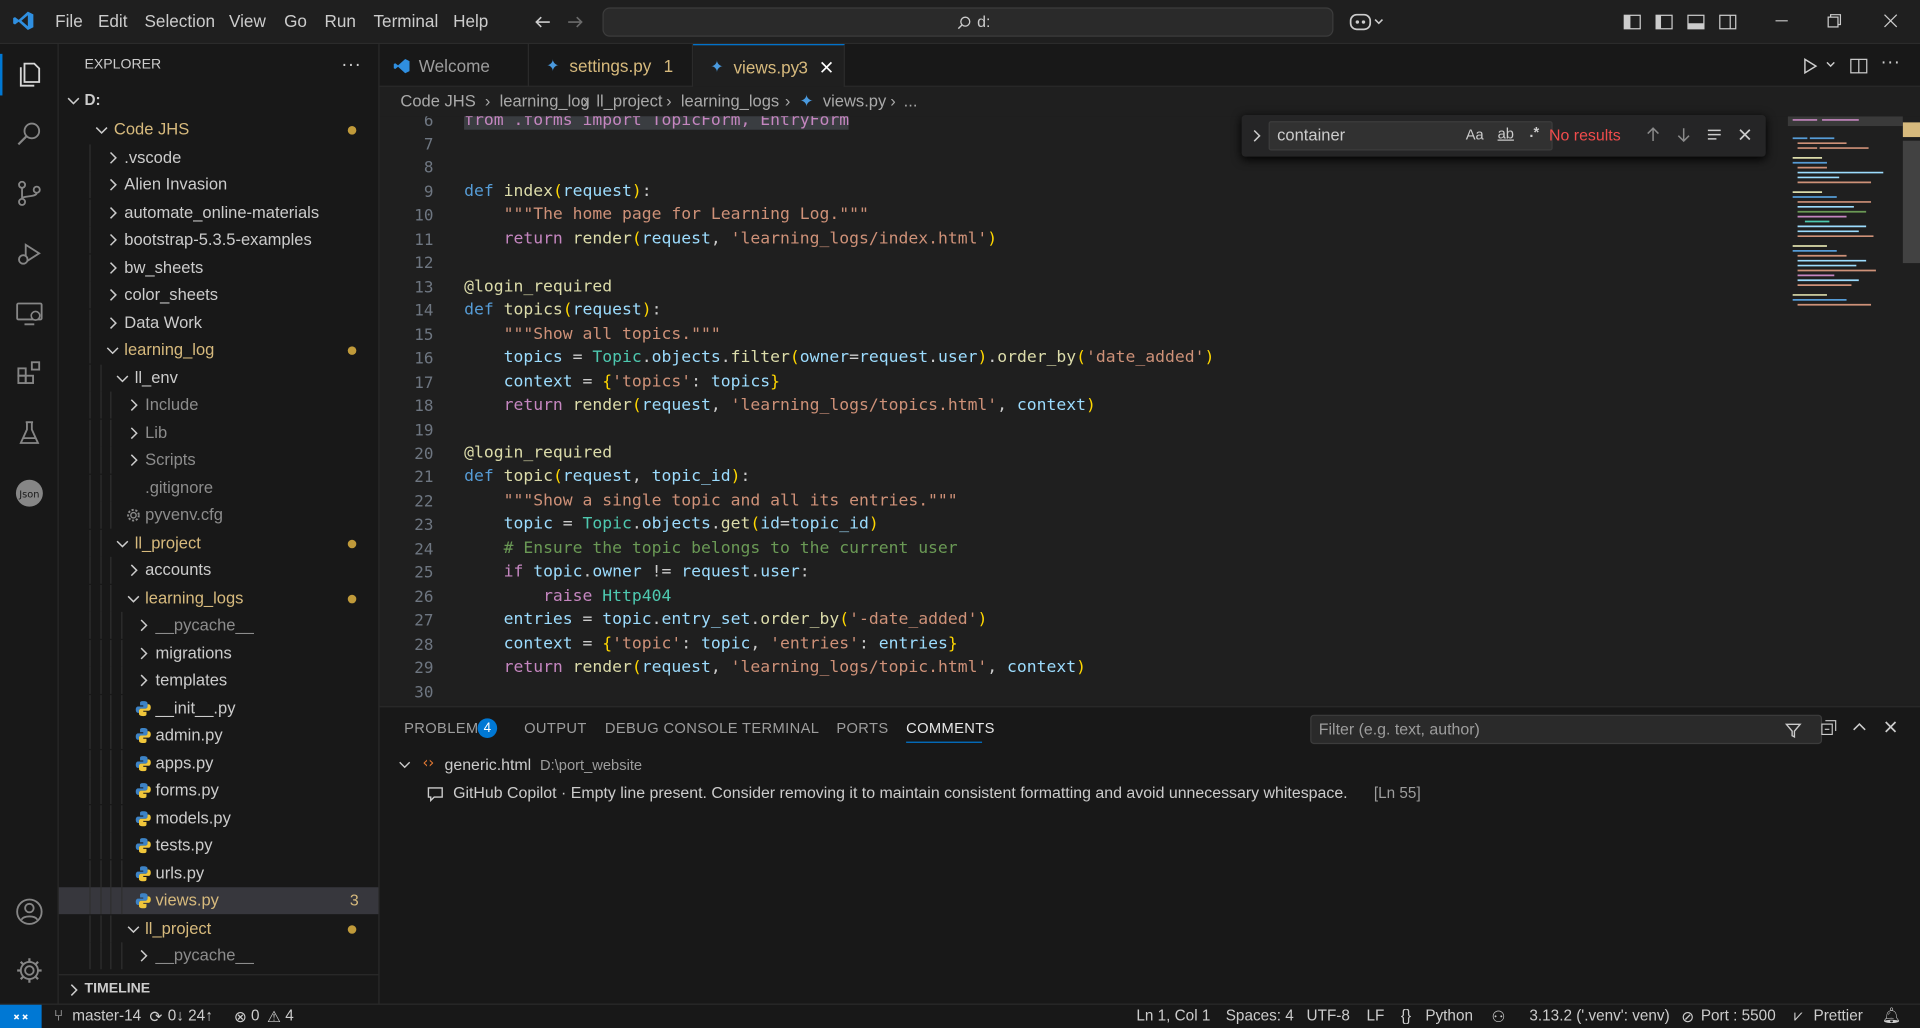  I want to click on code-line-10: """The home page for Learning Log.""", so click(666, 215).